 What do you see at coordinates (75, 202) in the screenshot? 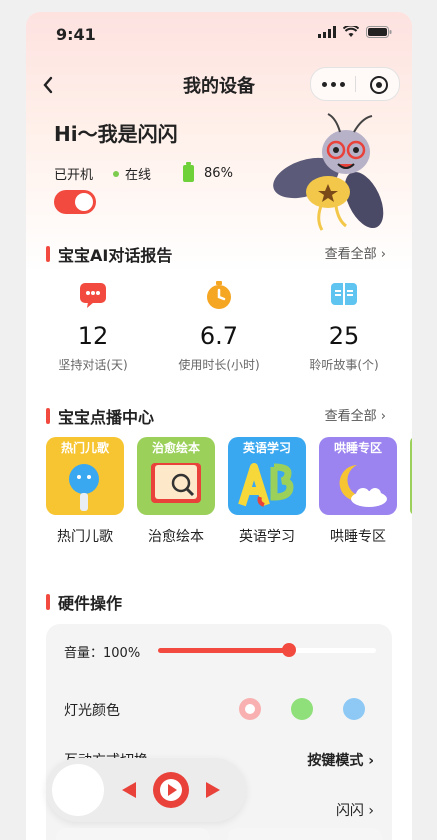
I see `power-toggle` at bounding box center [75, 202].